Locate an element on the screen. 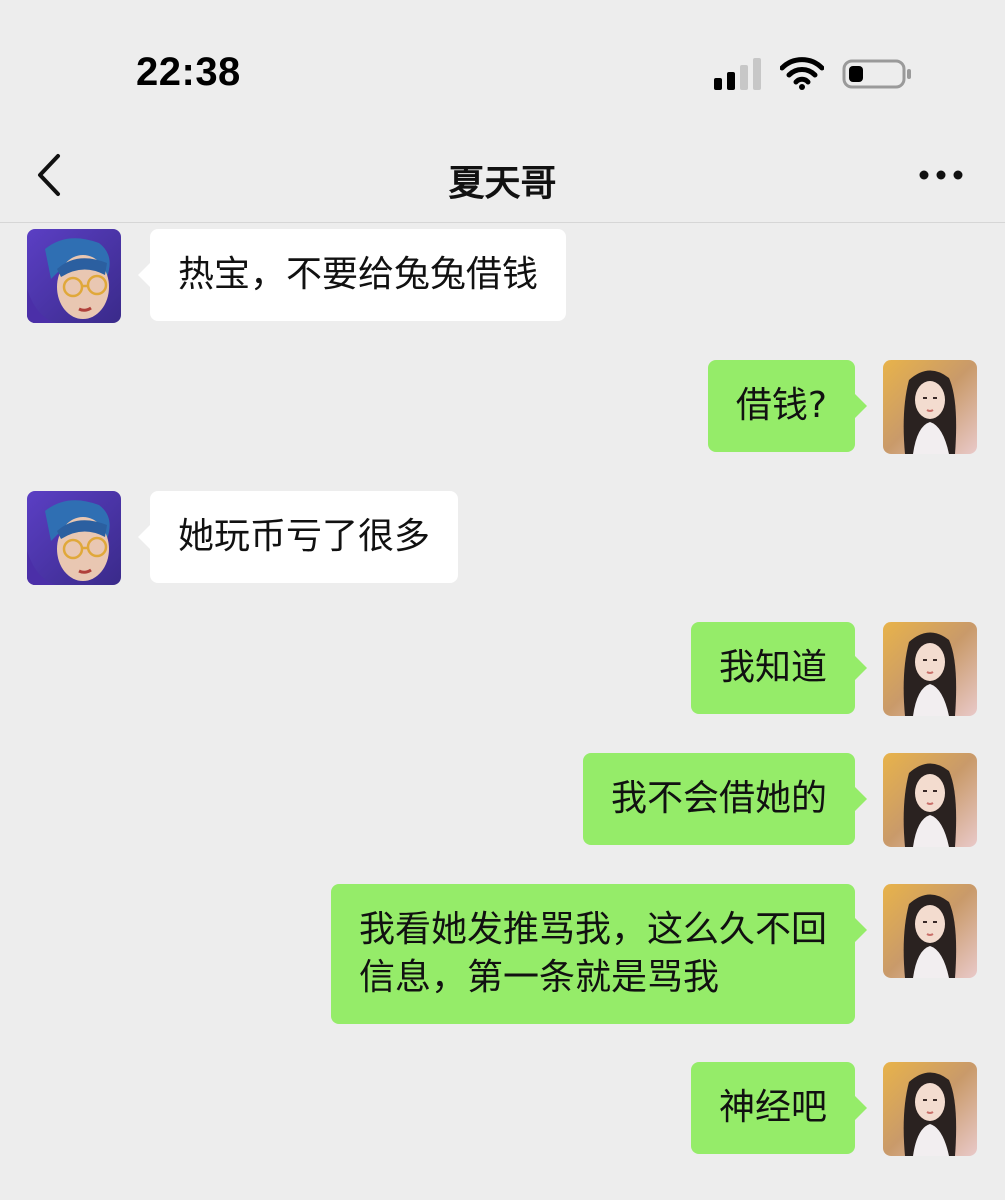 The image size is (1005, 1200). status-bar: 22:38 is located at coordinates (502, 65).